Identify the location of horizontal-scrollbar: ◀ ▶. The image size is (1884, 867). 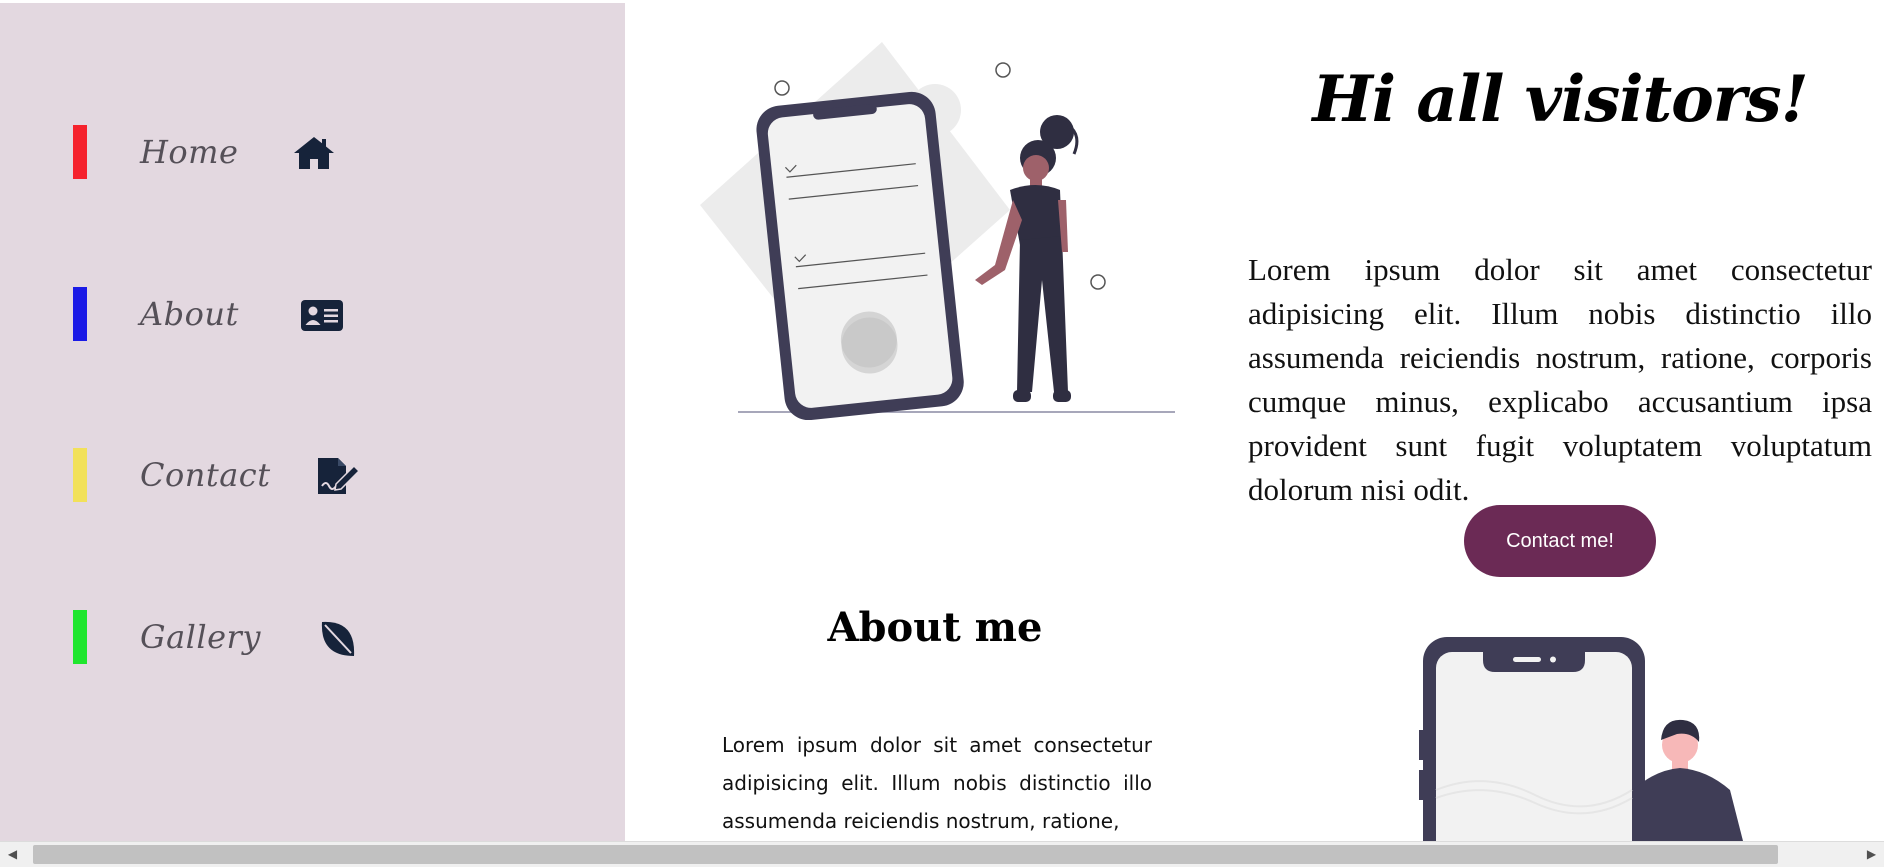
(942, 854).